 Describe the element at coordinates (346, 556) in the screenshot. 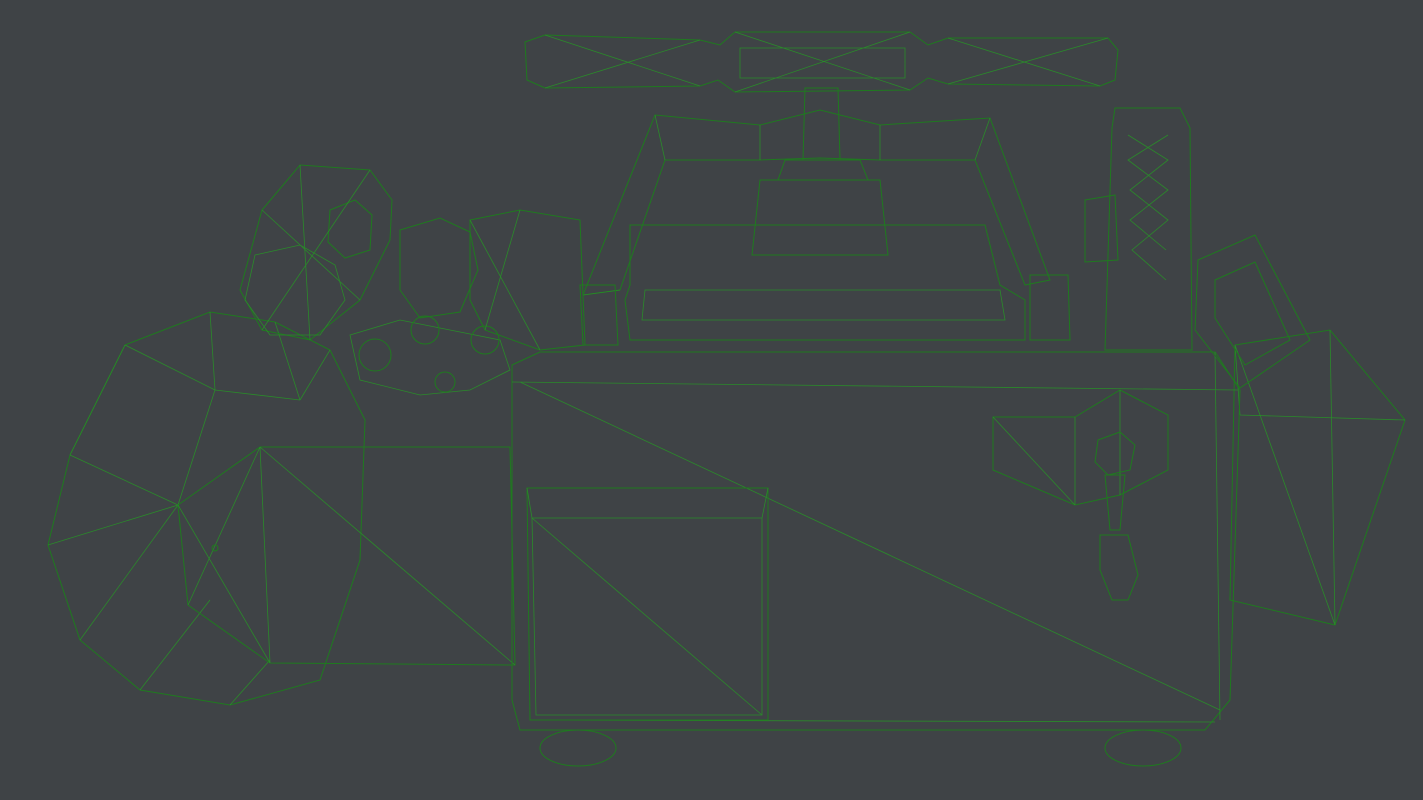

I see `barrel-cone` at that location.